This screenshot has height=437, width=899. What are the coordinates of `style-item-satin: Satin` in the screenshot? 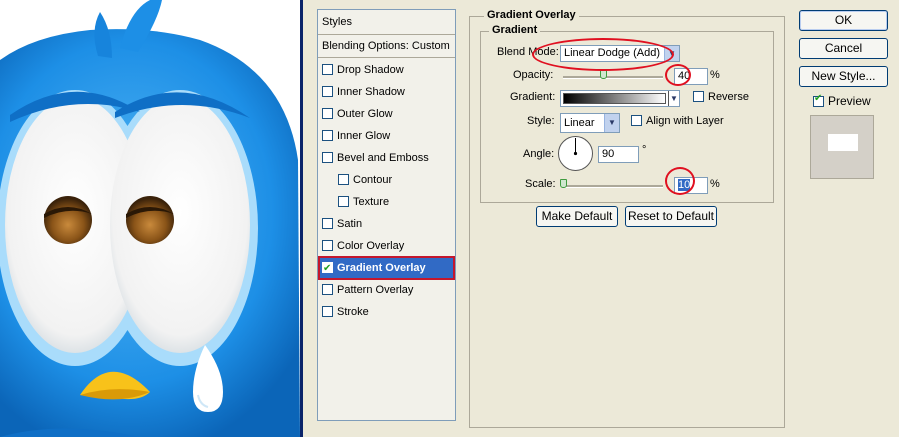 It's located at (386, 224).